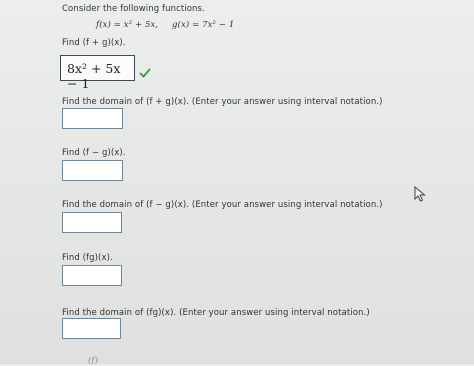  What do you see at coordinates (92, 275) in the screenshot?
I see `answer-fg-field` at bounding box center [92, 275].